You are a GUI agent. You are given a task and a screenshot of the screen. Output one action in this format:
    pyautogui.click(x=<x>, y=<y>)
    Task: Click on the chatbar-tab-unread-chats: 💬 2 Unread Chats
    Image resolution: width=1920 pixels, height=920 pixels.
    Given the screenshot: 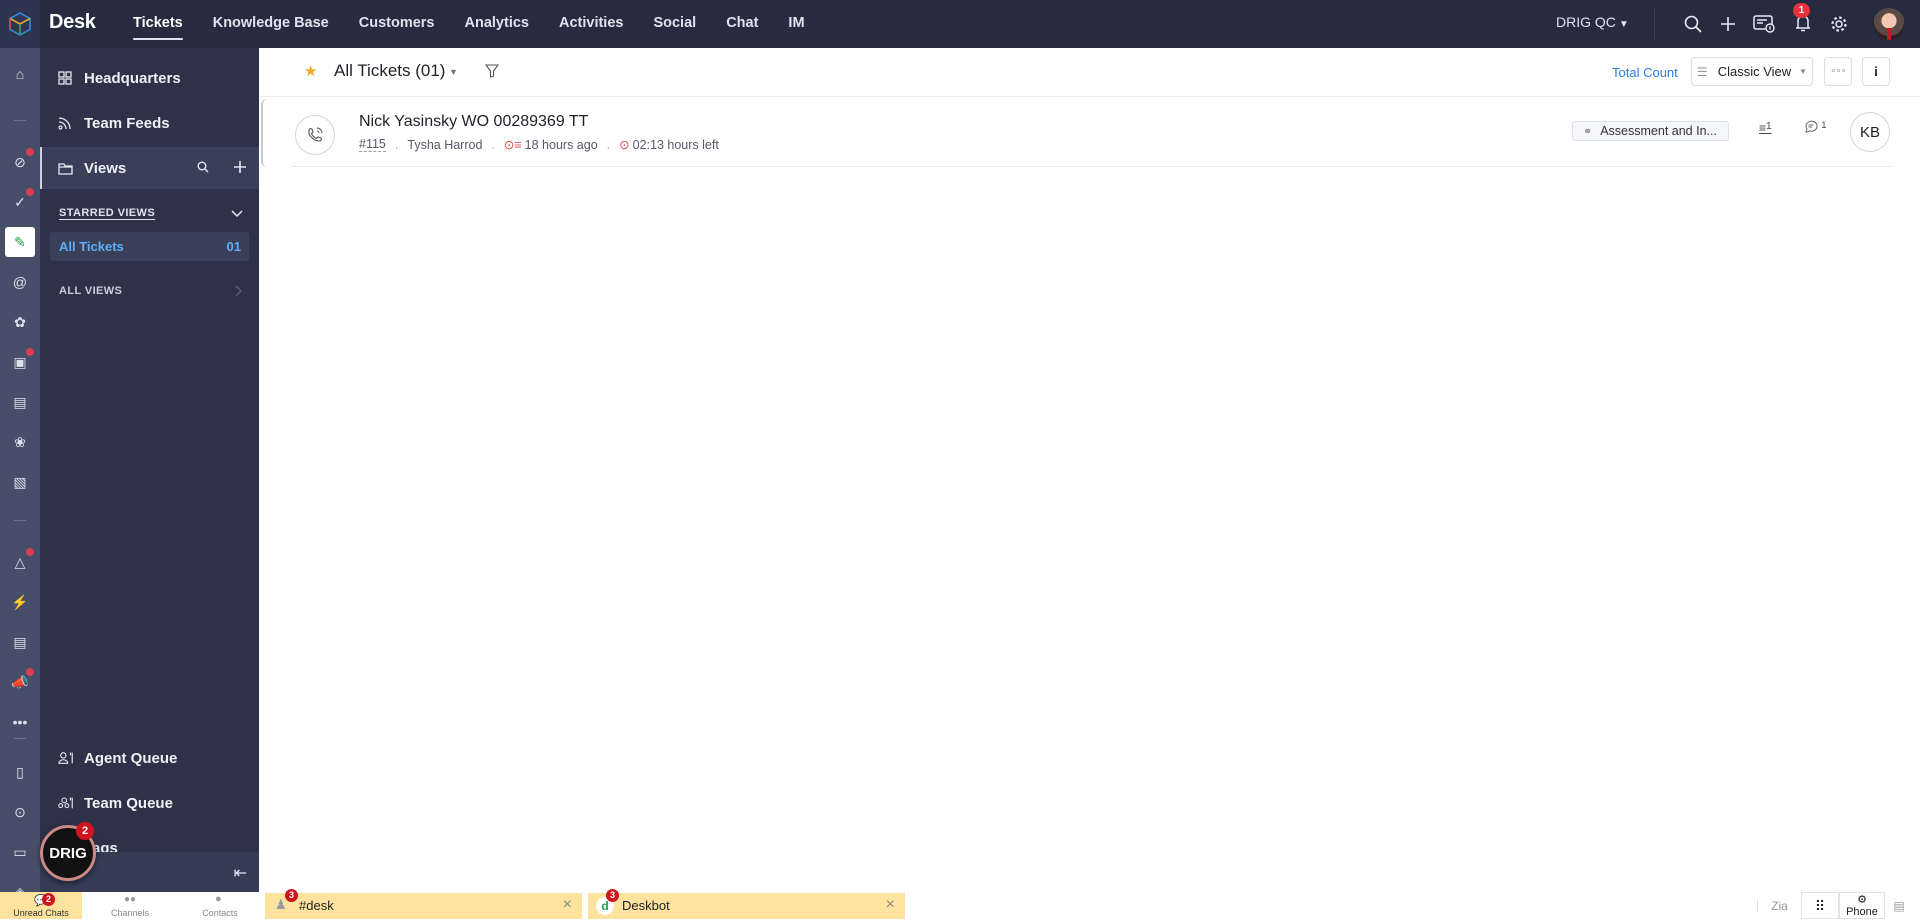 What is the action you would take?
    pyautogui.click(x=41, y=905)
    